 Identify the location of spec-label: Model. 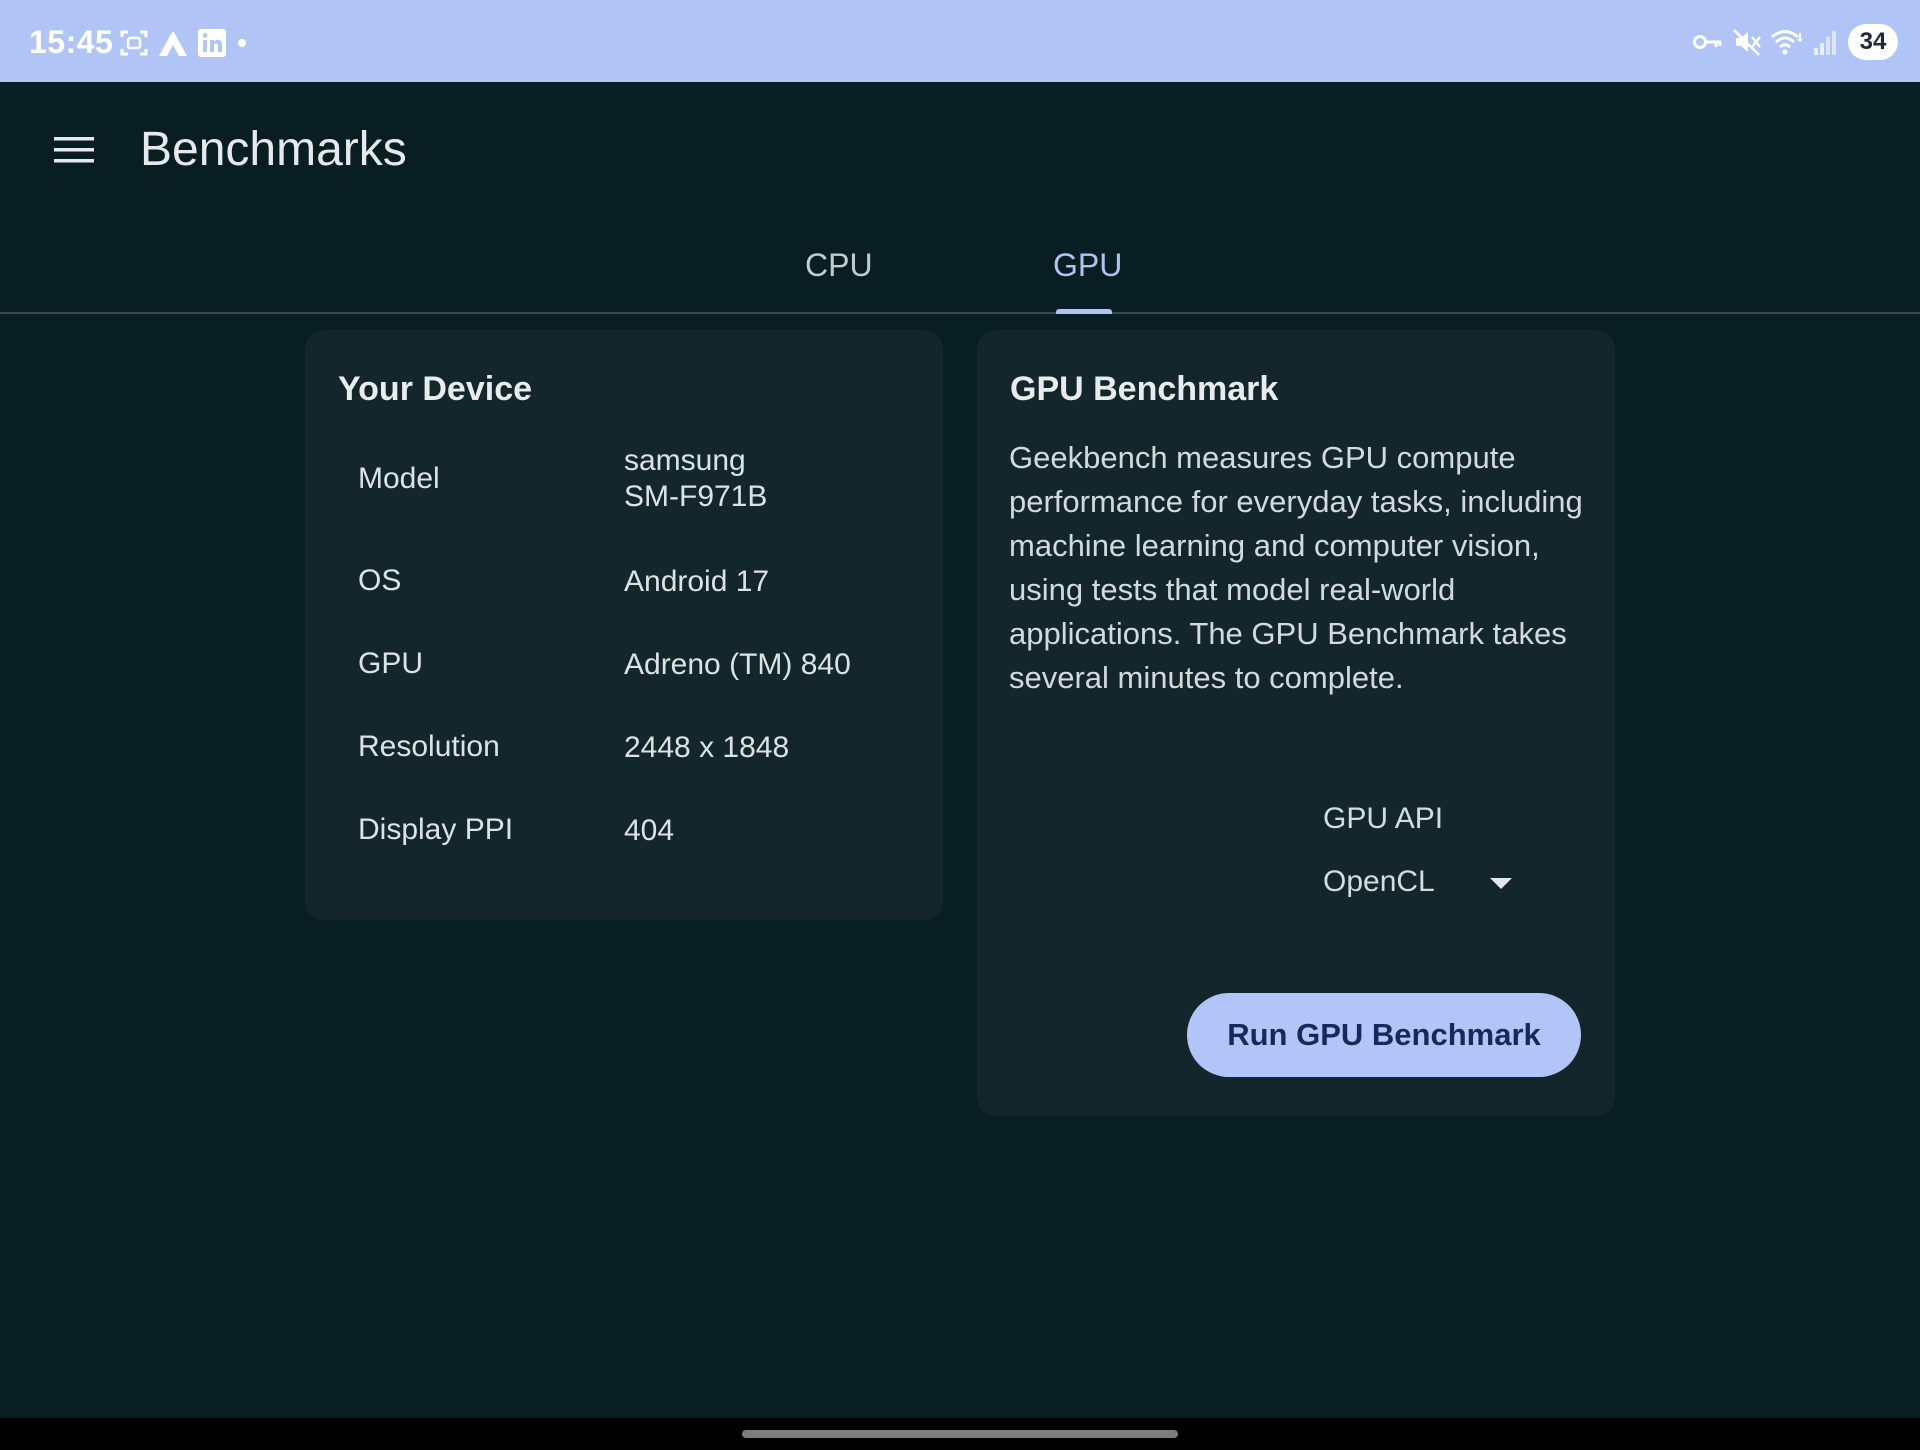
(399, 478).